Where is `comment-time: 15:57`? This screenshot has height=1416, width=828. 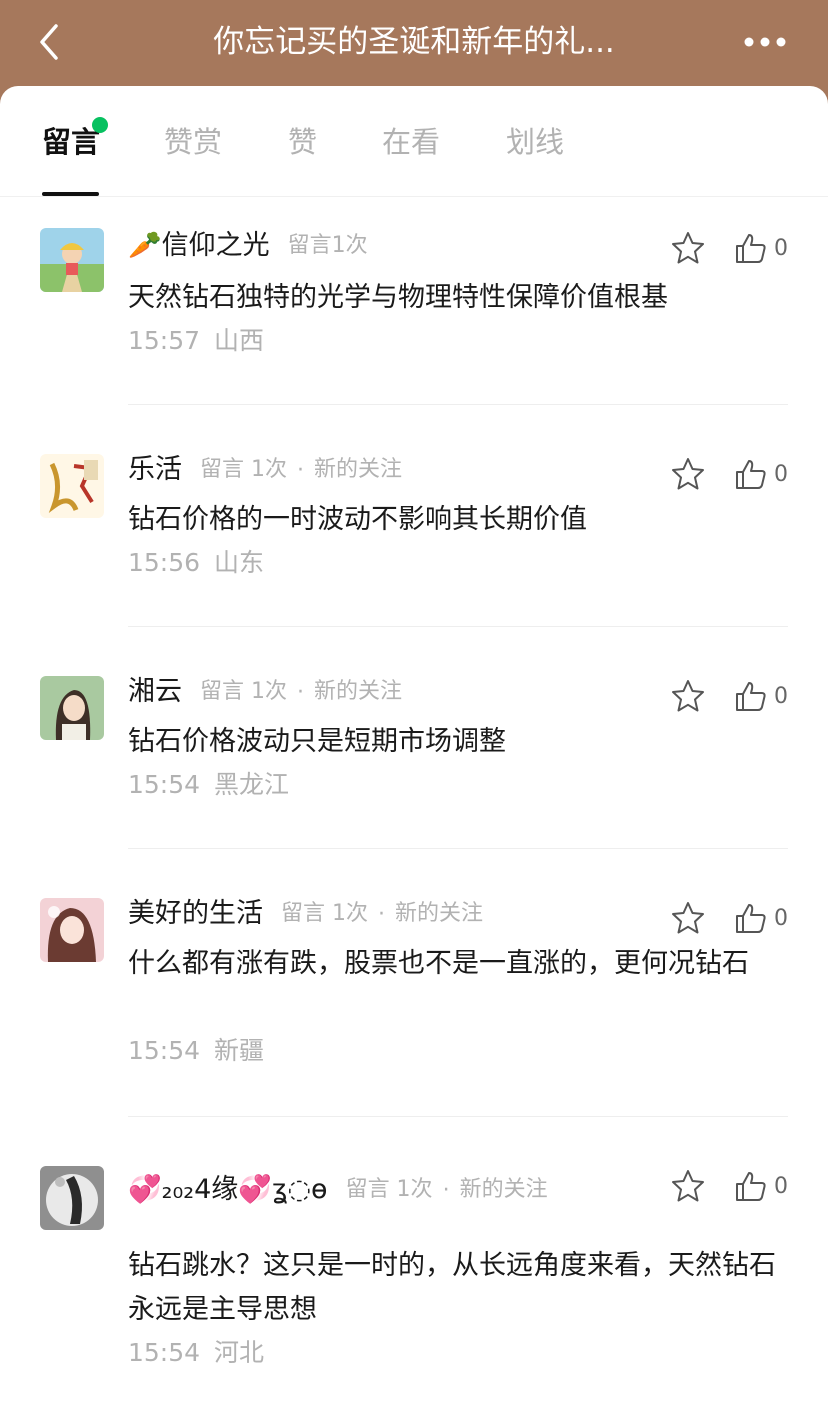
comment-time: 15:57 is located at coordinates (164, 340).